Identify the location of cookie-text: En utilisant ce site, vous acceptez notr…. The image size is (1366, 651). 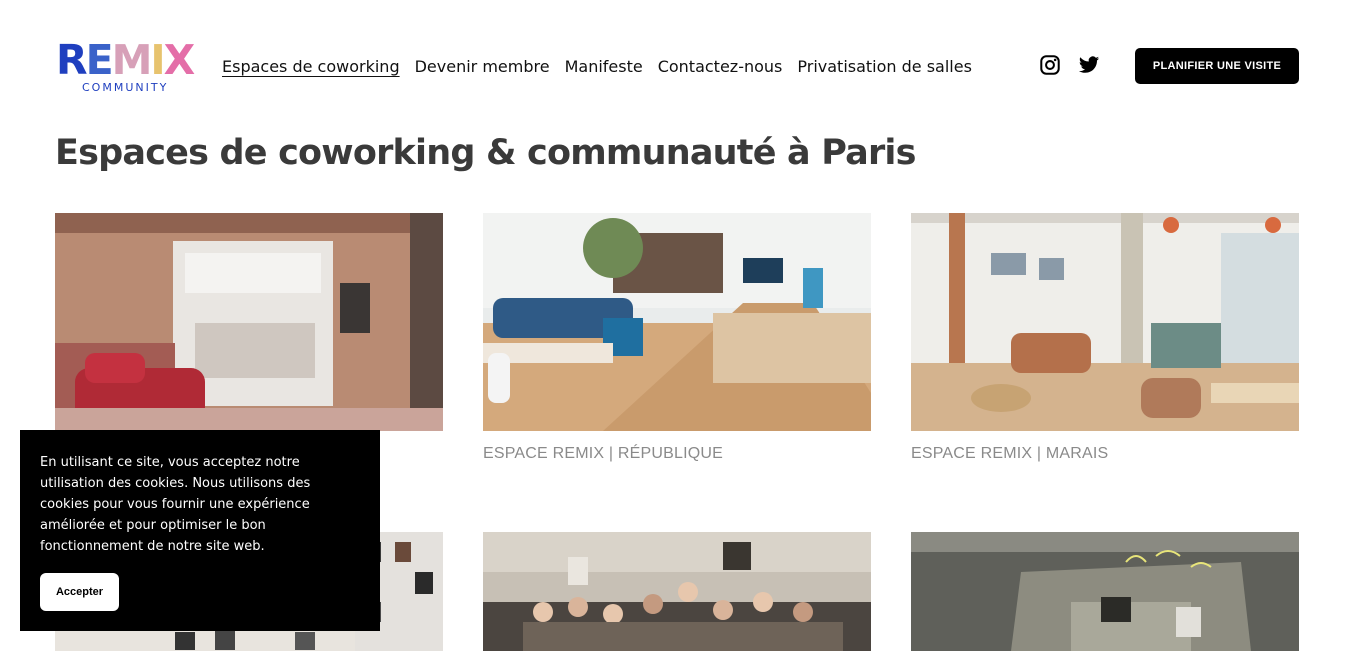
(175, 504).